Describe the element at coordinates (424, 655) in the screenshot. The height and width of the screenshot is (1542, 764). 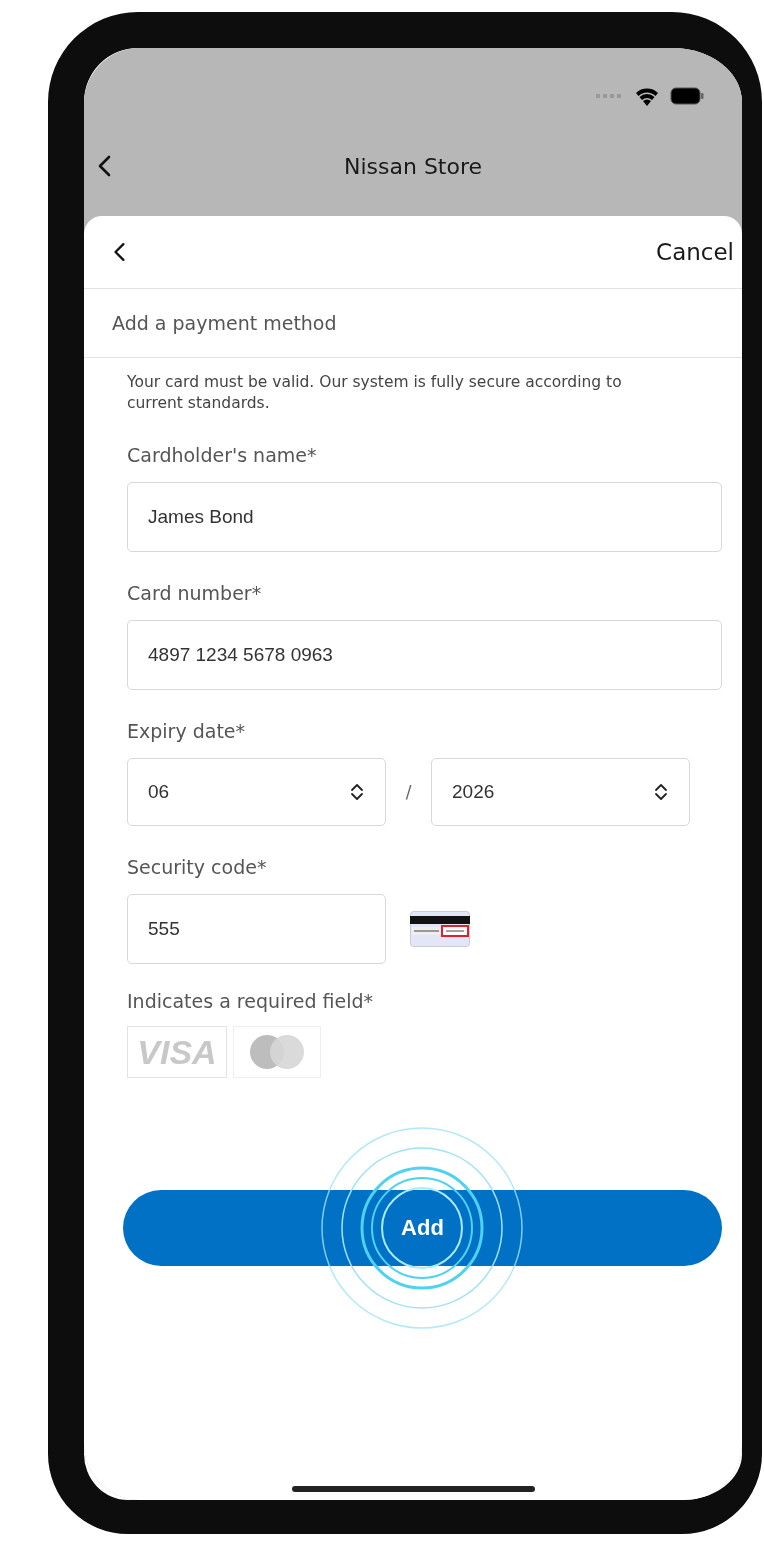
I see `input-field: 4897 1234 5678 0963` at that location.